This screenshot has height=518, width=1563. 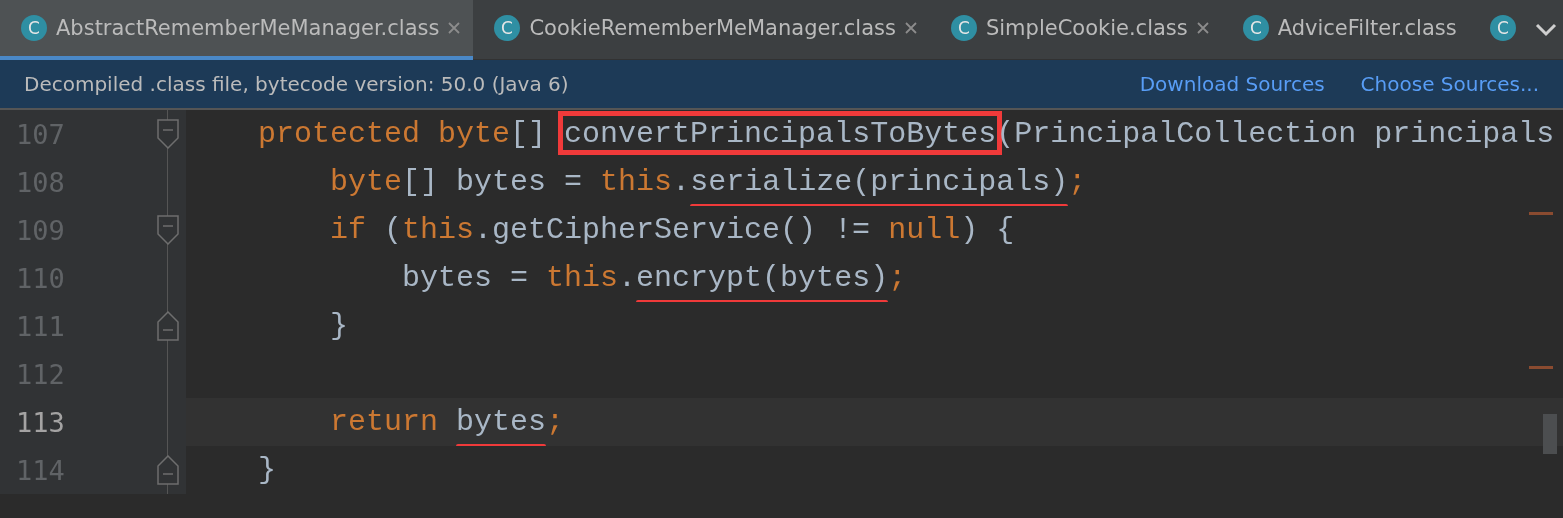 What do you see at coordinates (636, 182) in the screenshot?
I see `code-line: byte[] bytes = this.serialize(principals);` at bounding box center [636, 182].